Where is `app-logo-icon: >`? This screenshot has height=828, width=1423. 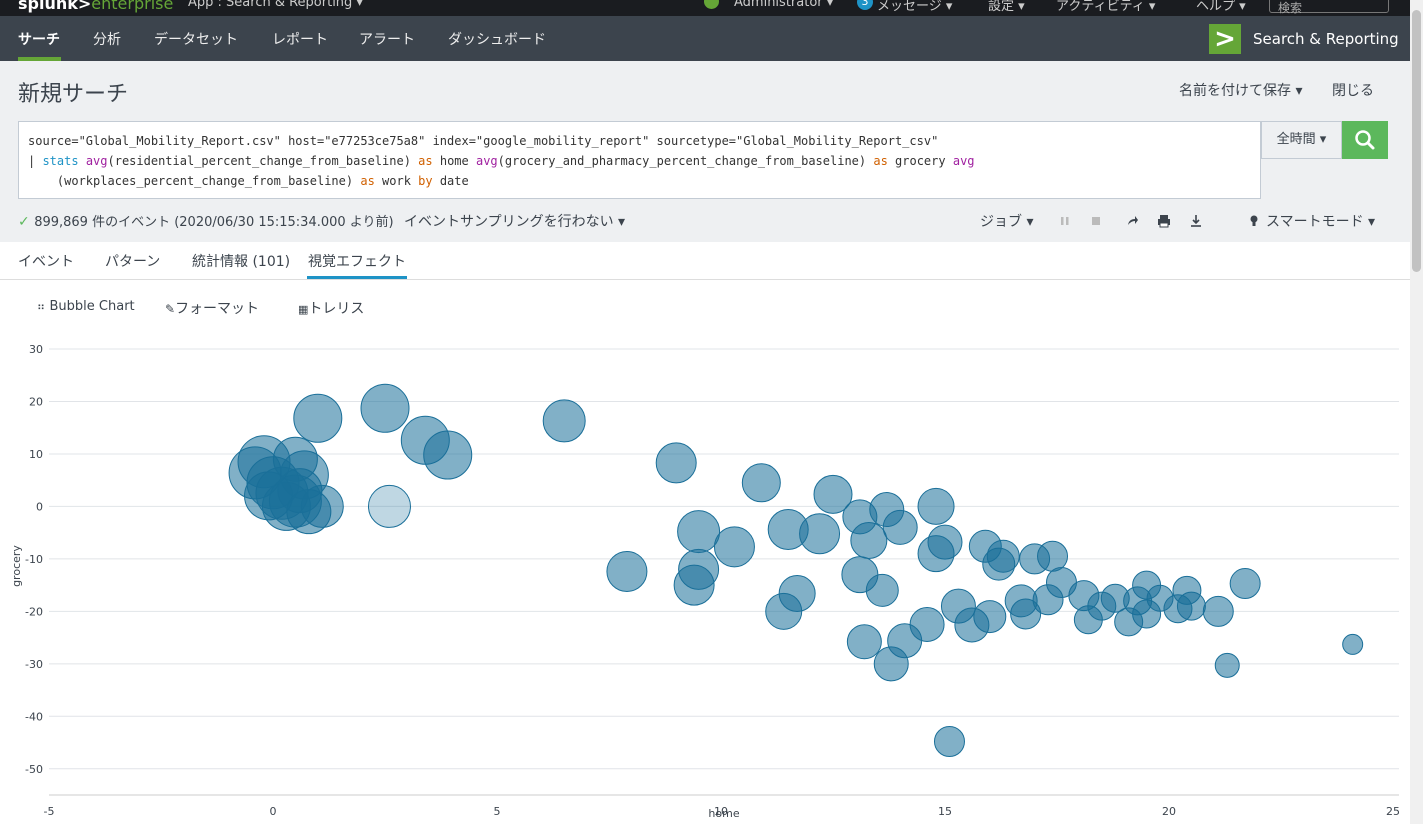
app-logo-icon: > is located at coordinates (1225, 39).